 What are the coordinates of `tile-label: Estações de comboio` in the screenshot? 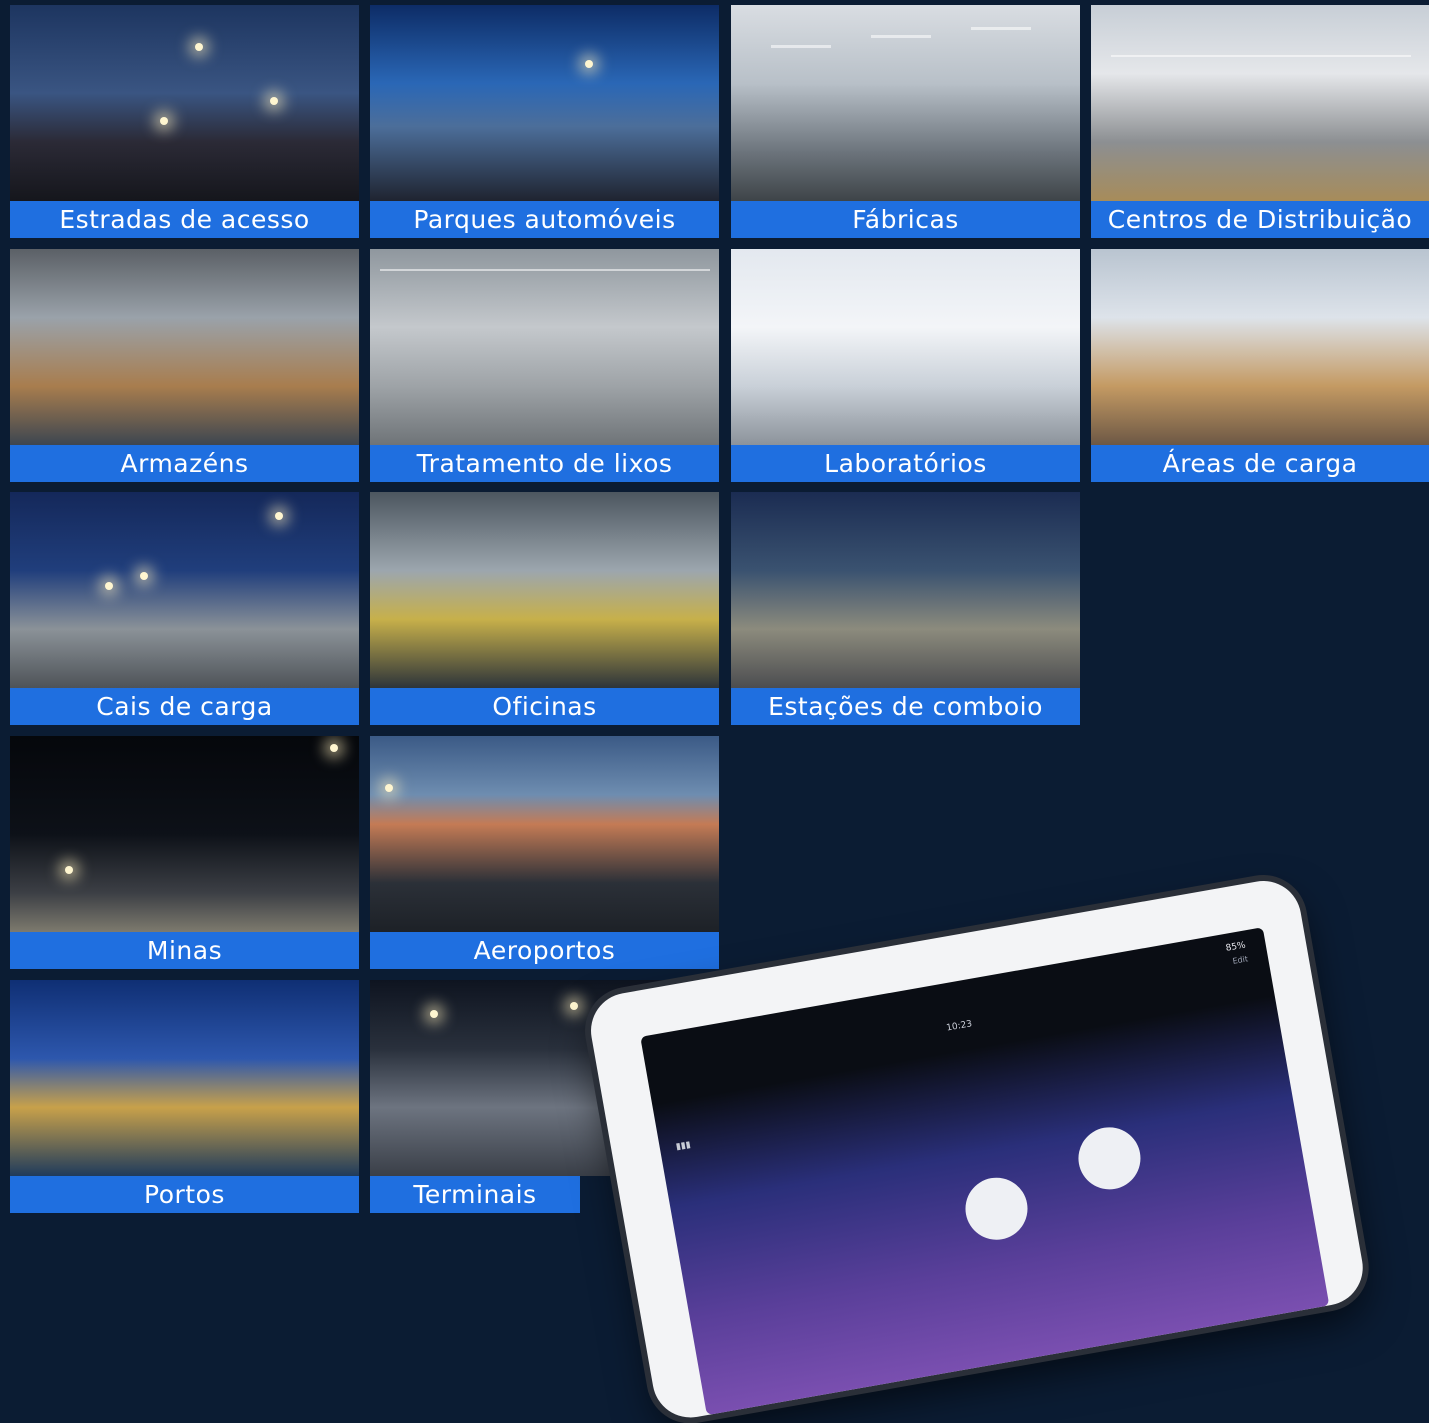 It's located at (905, 706).